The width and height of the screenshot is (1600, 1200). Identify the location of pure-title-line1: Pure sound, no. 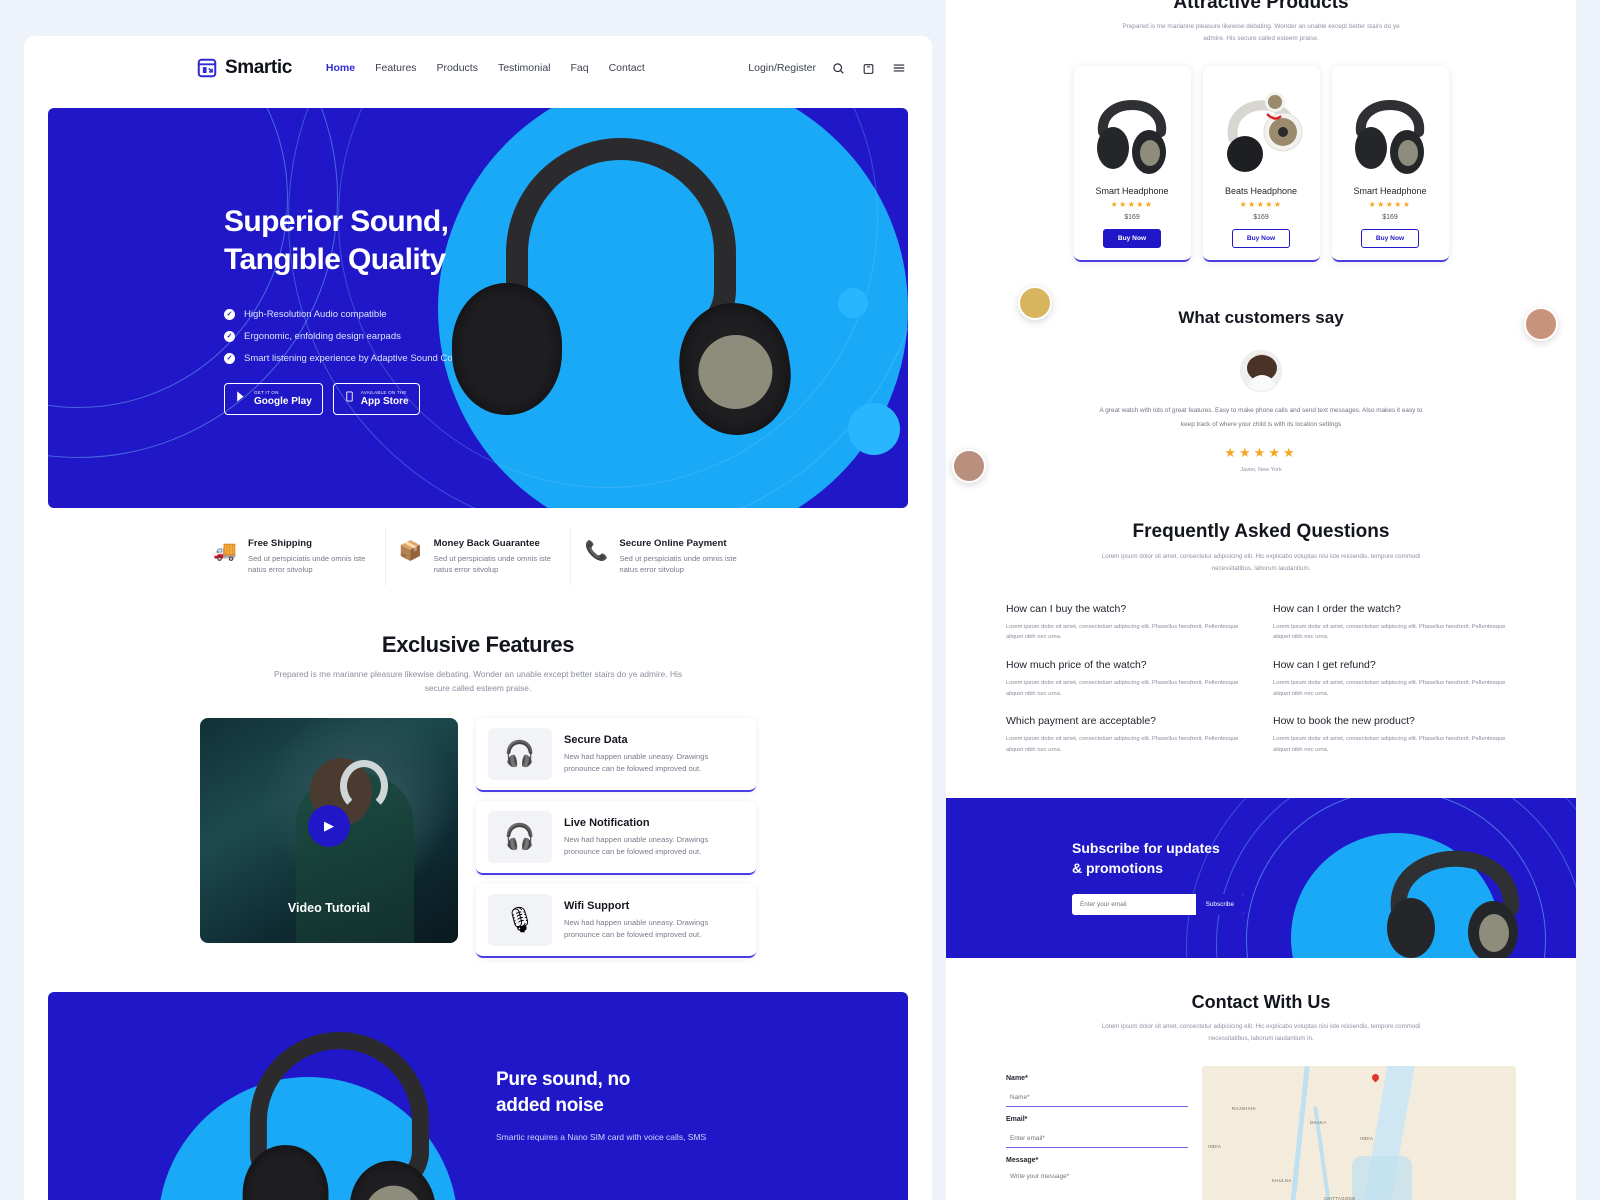
(563, 1080).